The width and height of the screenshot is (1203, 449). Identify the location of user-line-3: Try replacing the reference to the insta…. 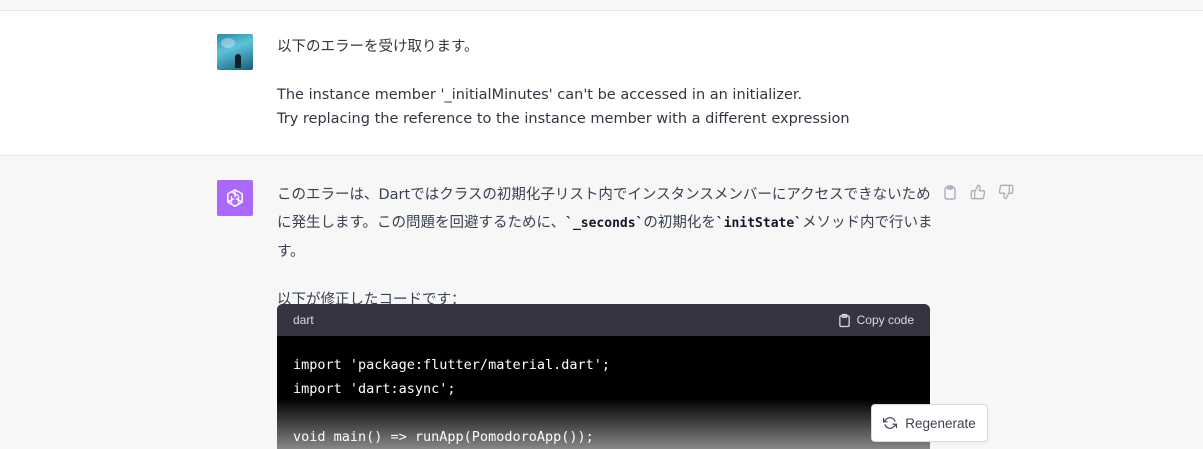
(563, 119).